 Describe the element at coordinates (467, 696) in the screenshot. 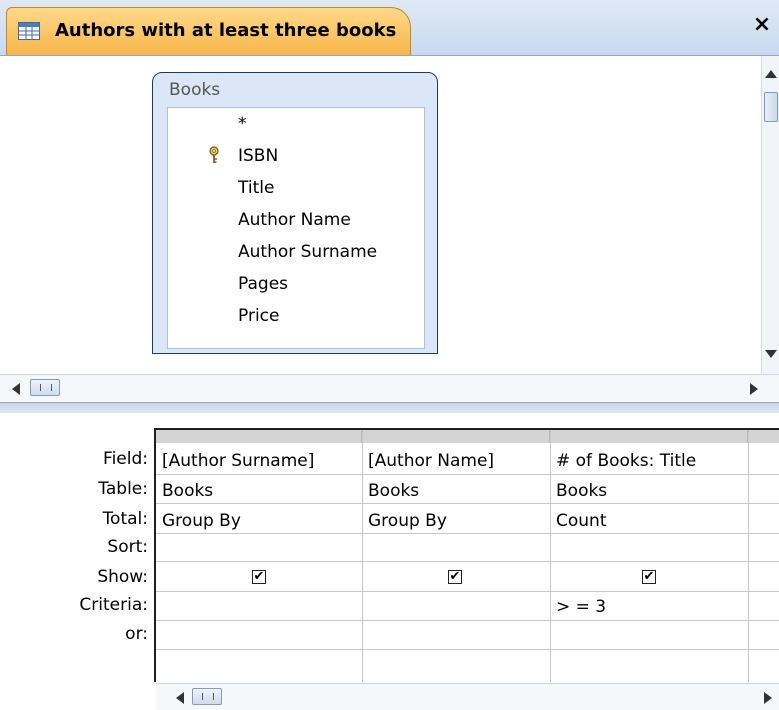

I see `horizontal-scrollbar-bottom` at that location.